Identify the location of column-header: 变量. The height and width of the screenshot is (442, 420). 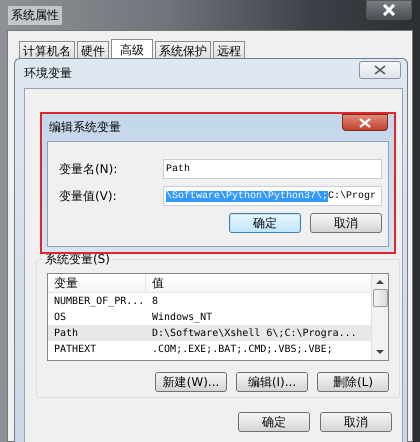
(97, 283).